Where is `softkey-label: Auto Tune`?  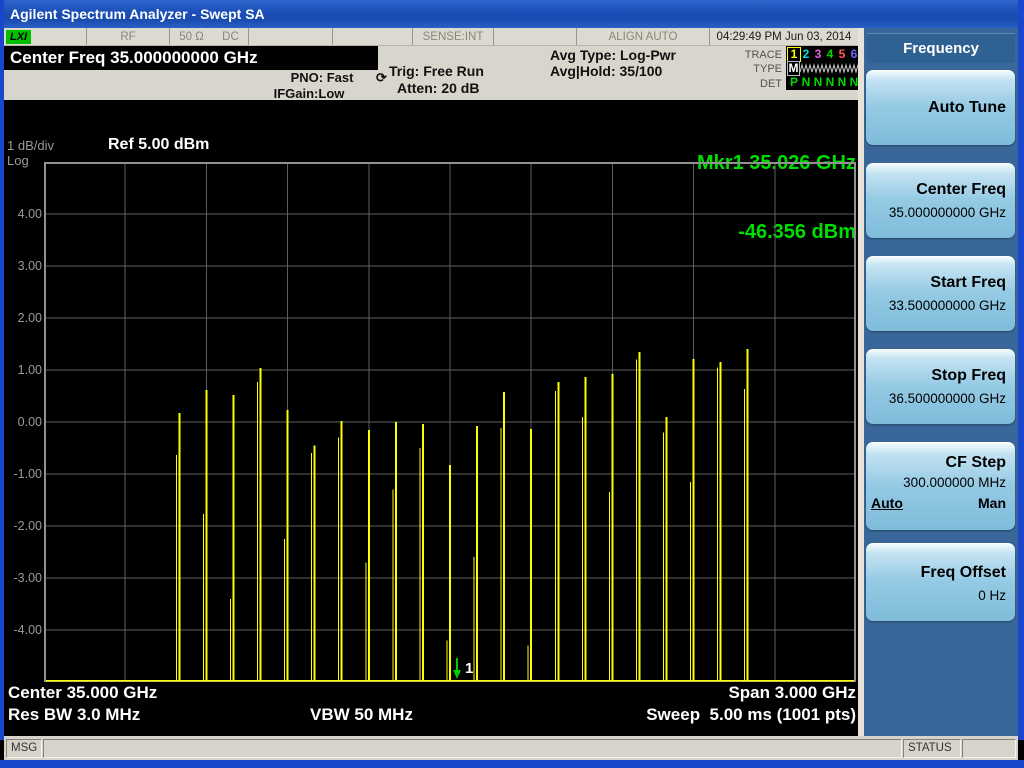 softkey-label: Auto Tune is located at coordinates (967, 107).